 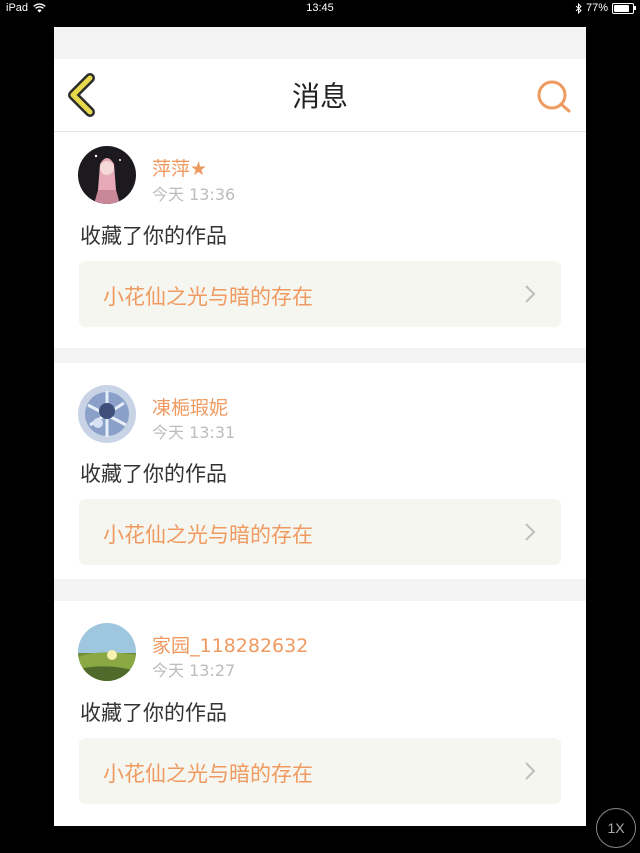 What do you see at coordinates (194, 432) in the screenshot?
I see `timestamp: 今天 13:31` at bounding box center [194, 432].